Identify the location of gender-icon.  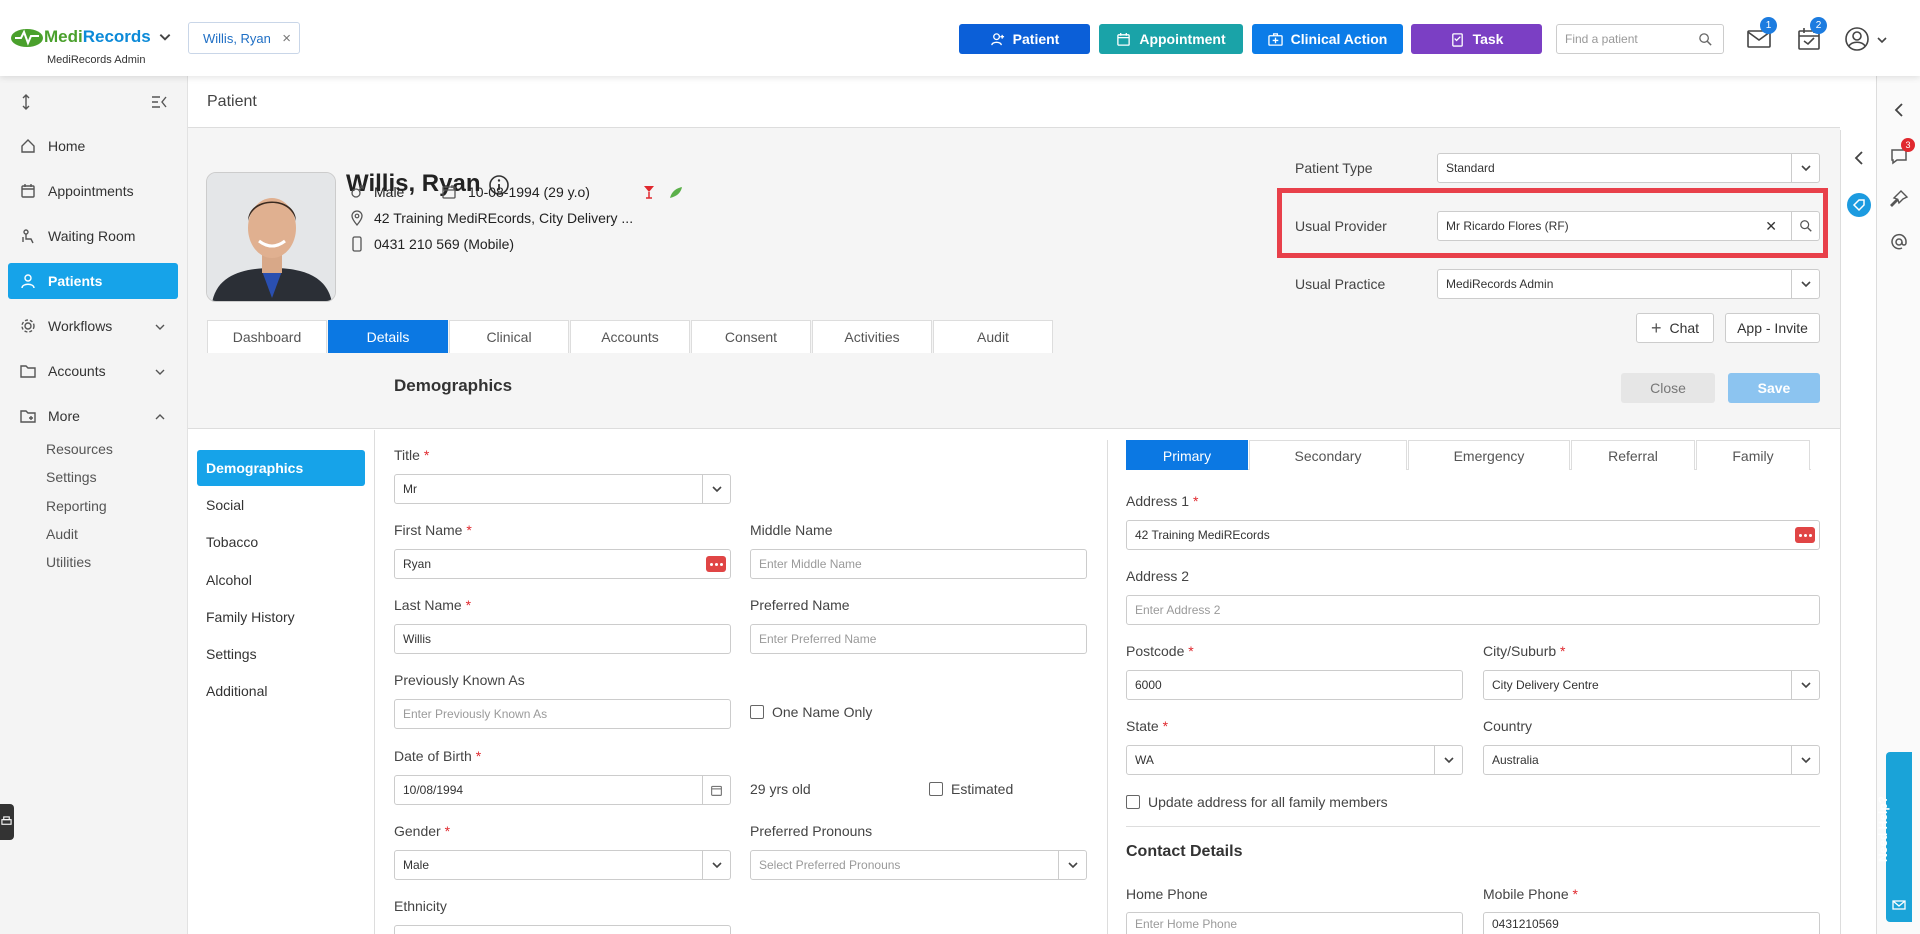
(357, 191).